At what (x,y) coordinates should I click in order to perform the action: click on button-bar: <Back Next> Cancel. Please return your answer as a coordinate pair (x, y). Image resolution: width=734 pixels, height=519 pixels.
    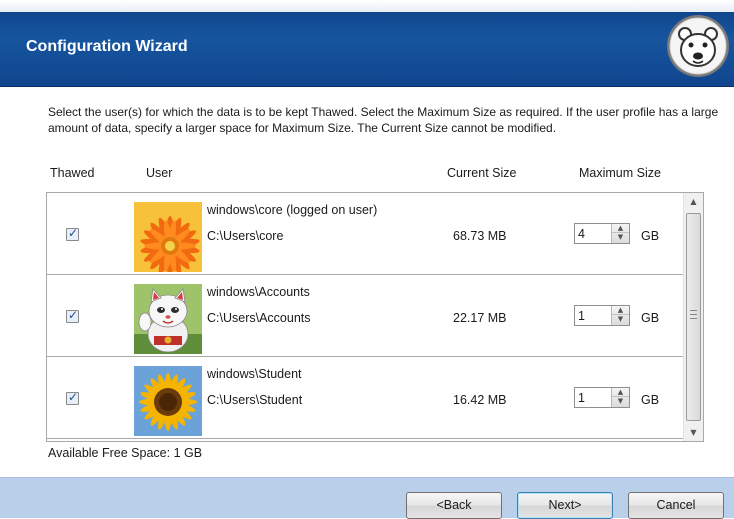
    Looking at the image, I should click on (367, 498).